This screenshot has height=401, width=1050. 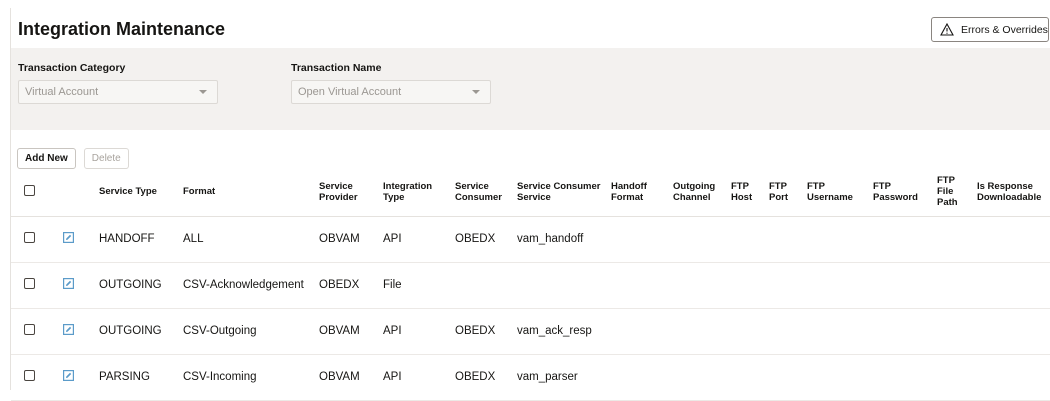 What do you see at coordinates (700, 193) in the screenshot?
I see `column-header: Outgoing Channel` at bounding box center [700, 193].